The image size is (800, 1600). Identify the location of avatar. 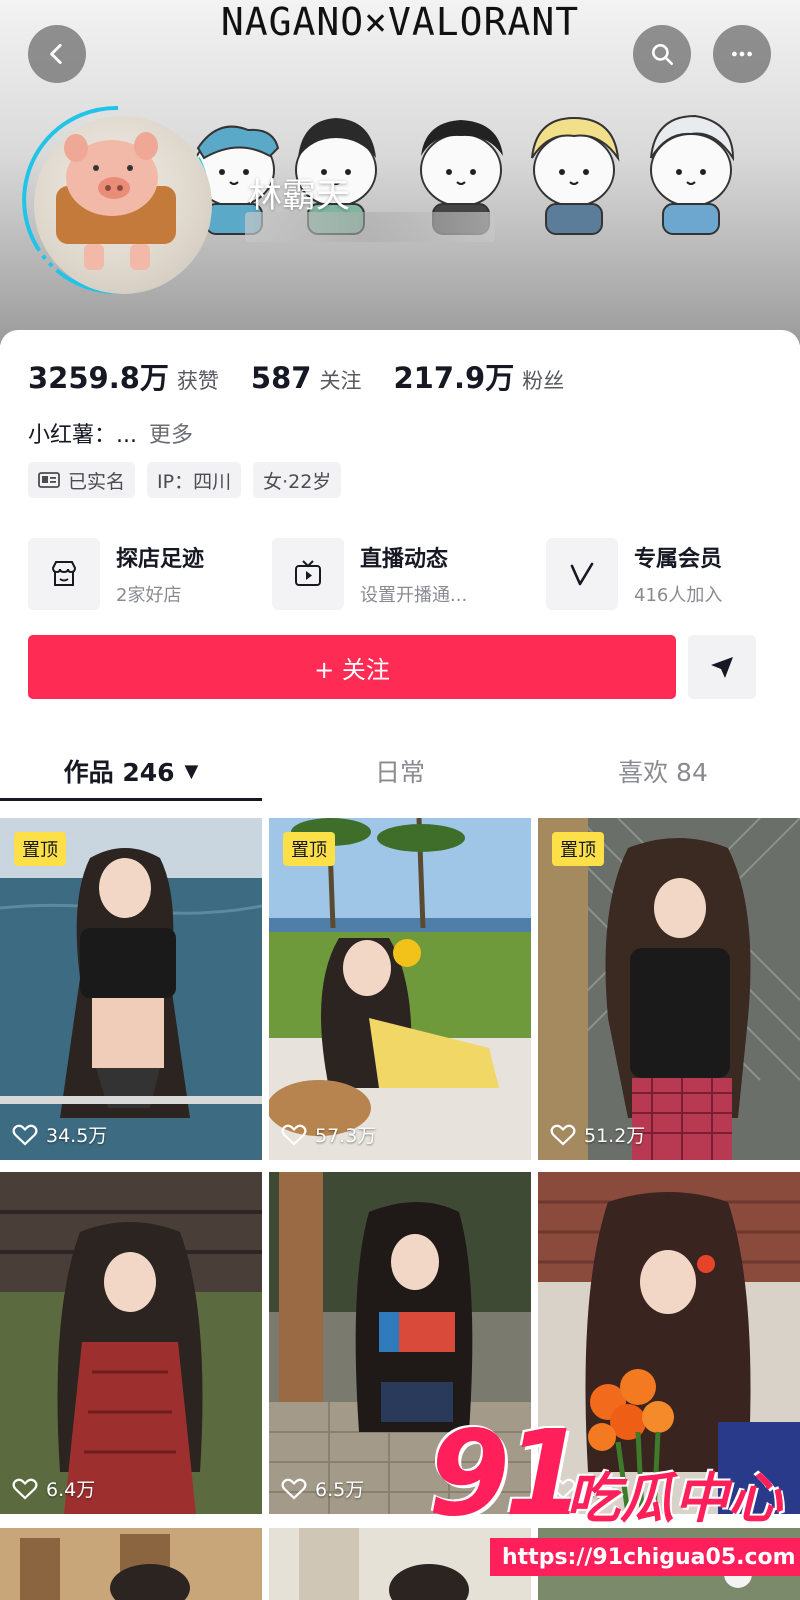
(123, 205).